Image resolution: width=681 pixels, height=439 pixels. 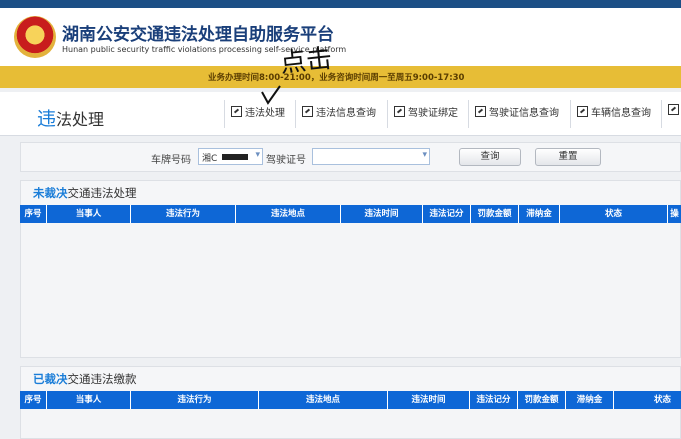 What do you see at coordinates (235, 157) in the screenshot?
I see `redaction-bar` at bounding box center [235, 157].